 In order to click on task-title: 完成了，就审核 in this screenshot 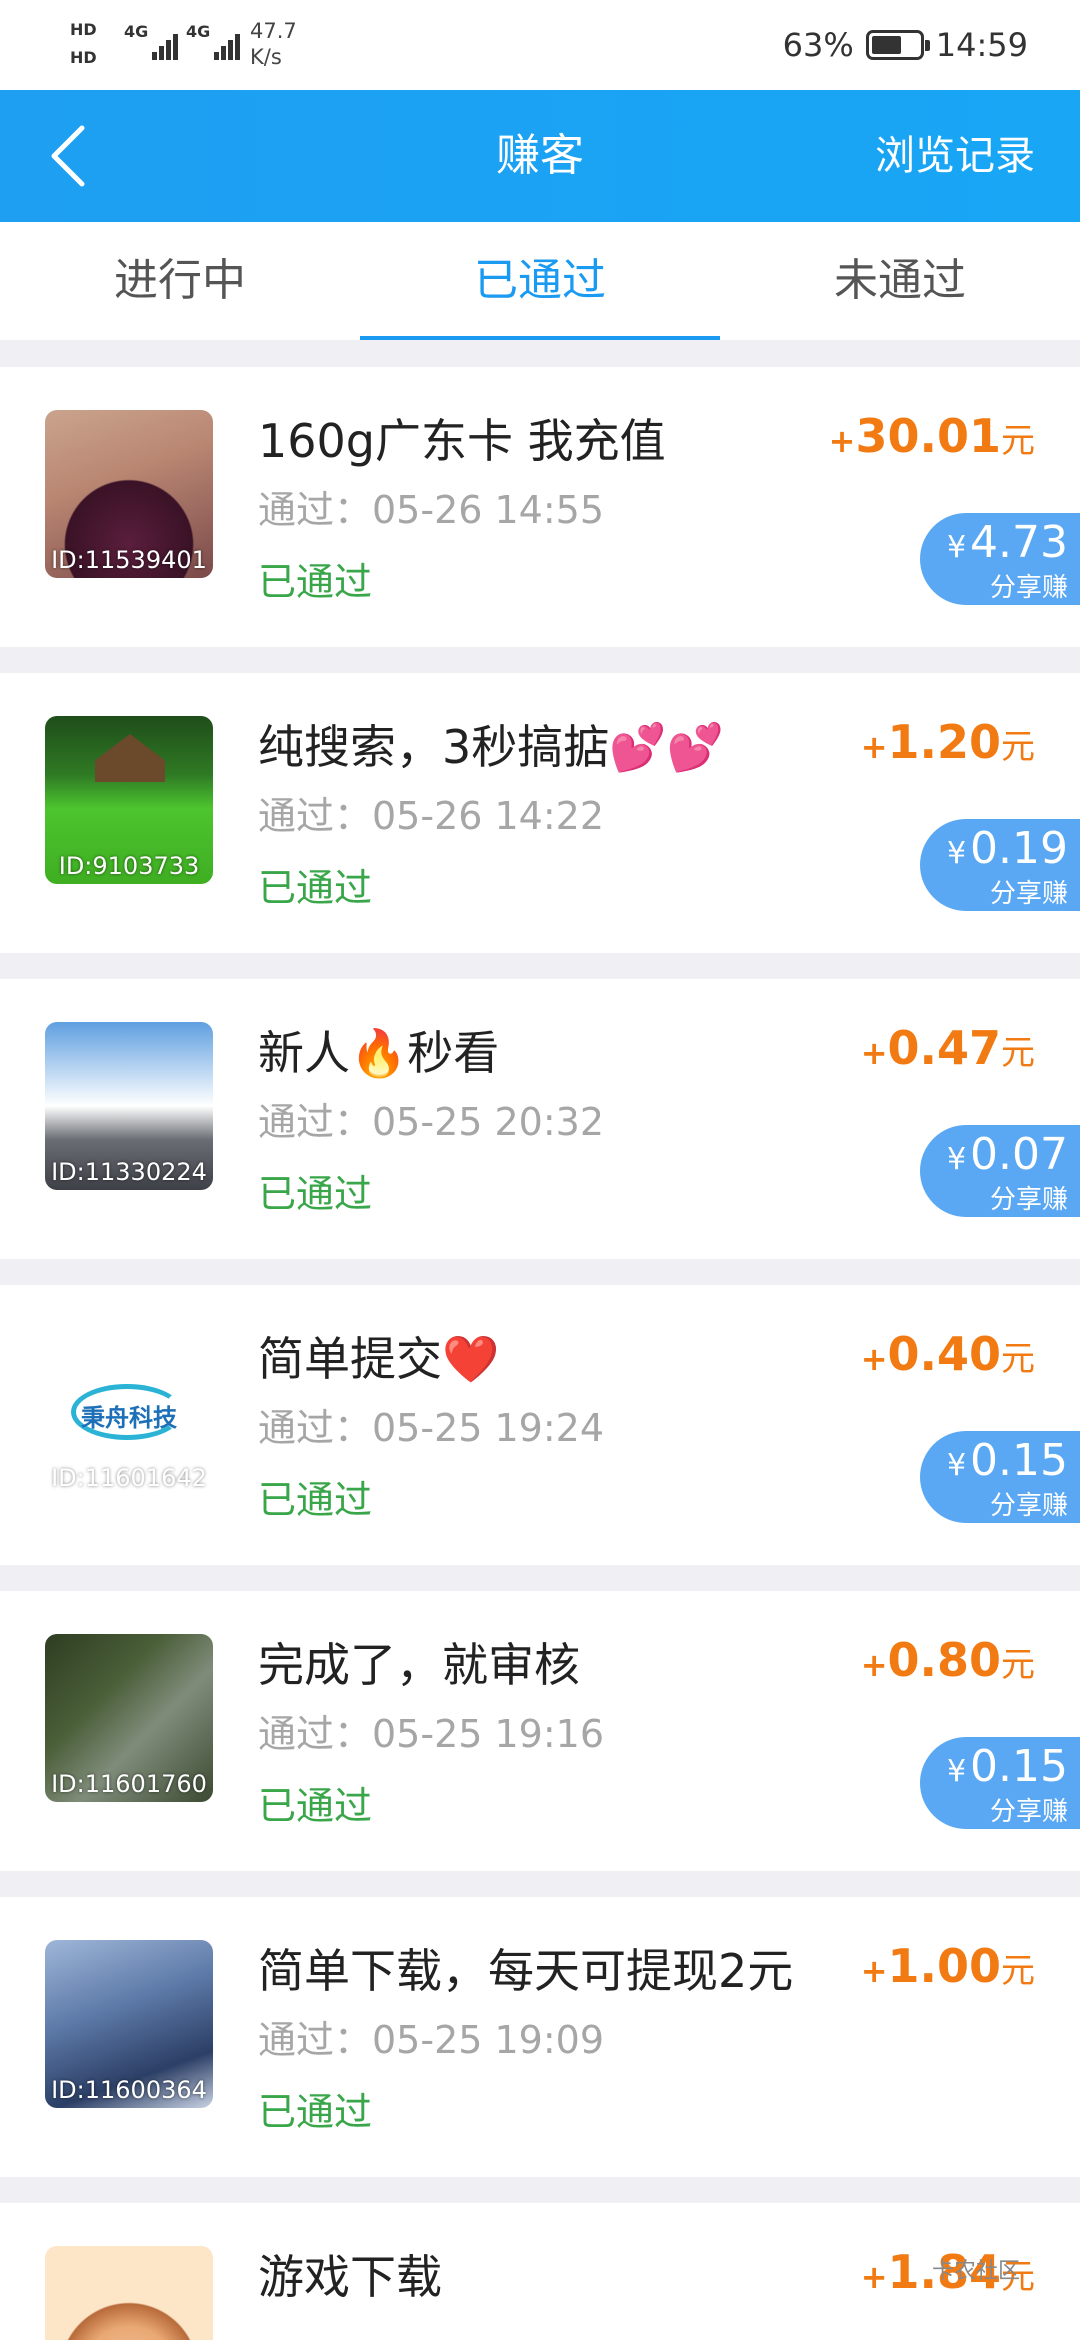, I will do `click(419, 1665)`.